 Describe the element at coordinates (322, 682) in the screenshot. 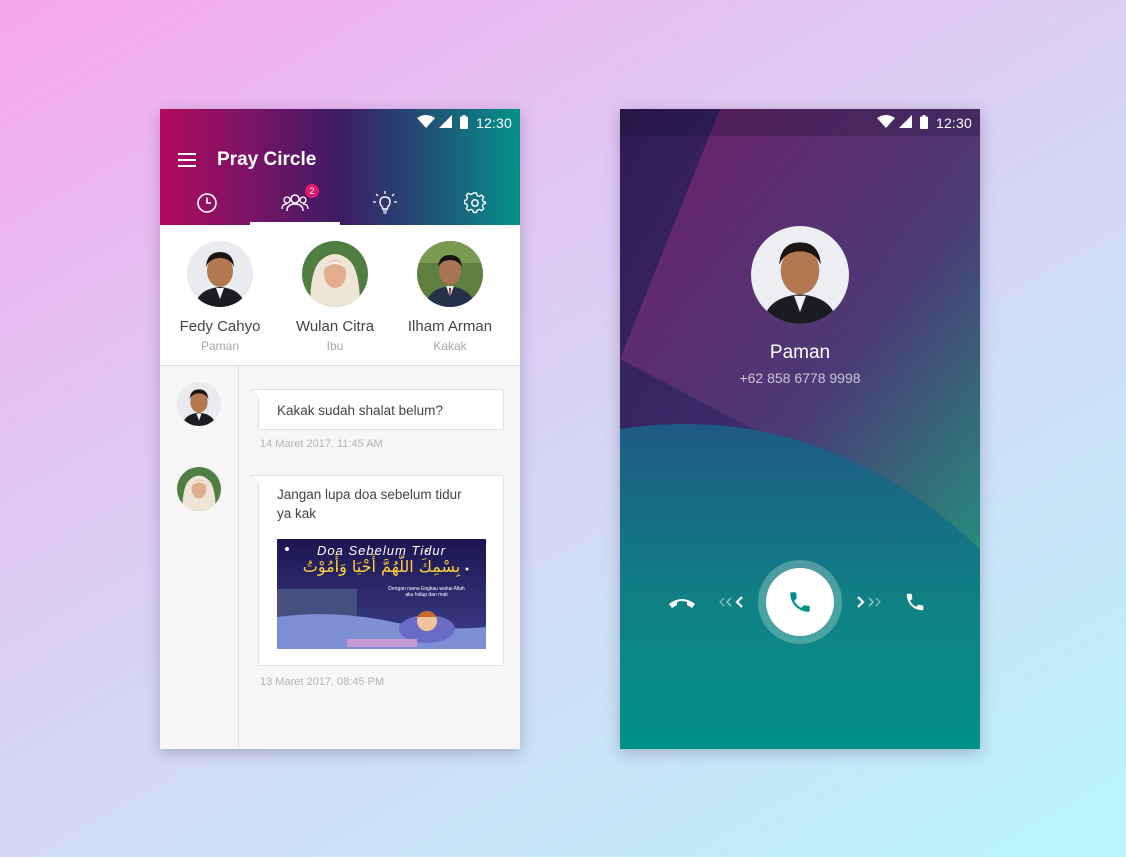

I see `message-timestamp: 13 Maret 2017. 08:45 PM` at that location.